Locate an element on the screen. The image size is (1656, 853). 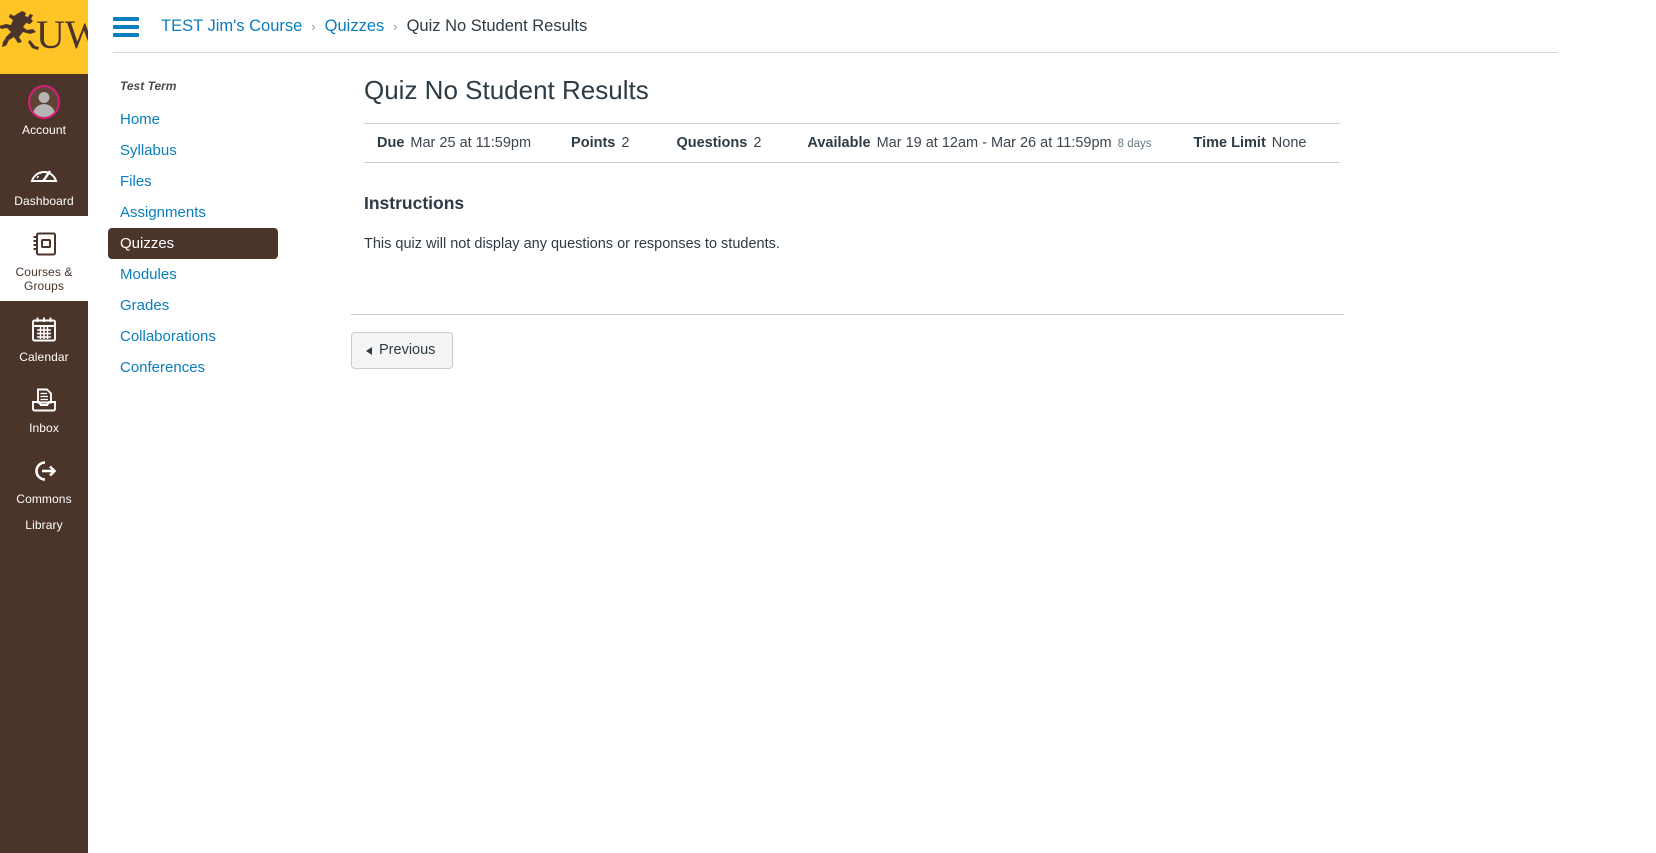
global-nav-item-library: Library is located at coordinates (44, 527).